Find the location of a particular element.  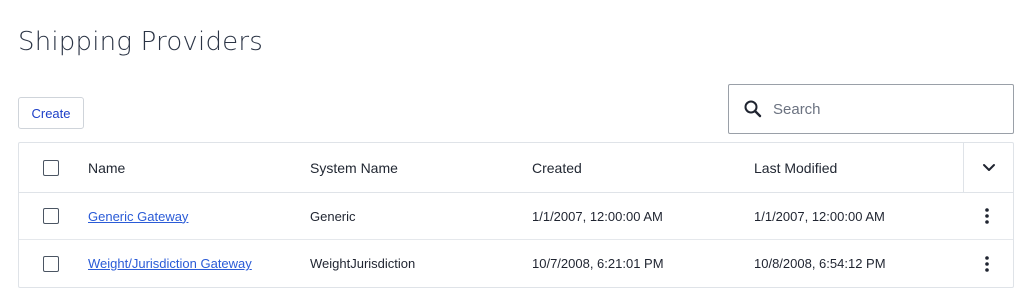

system-name-cell: WeightJurisdiction is located at coordinates (363, 263).